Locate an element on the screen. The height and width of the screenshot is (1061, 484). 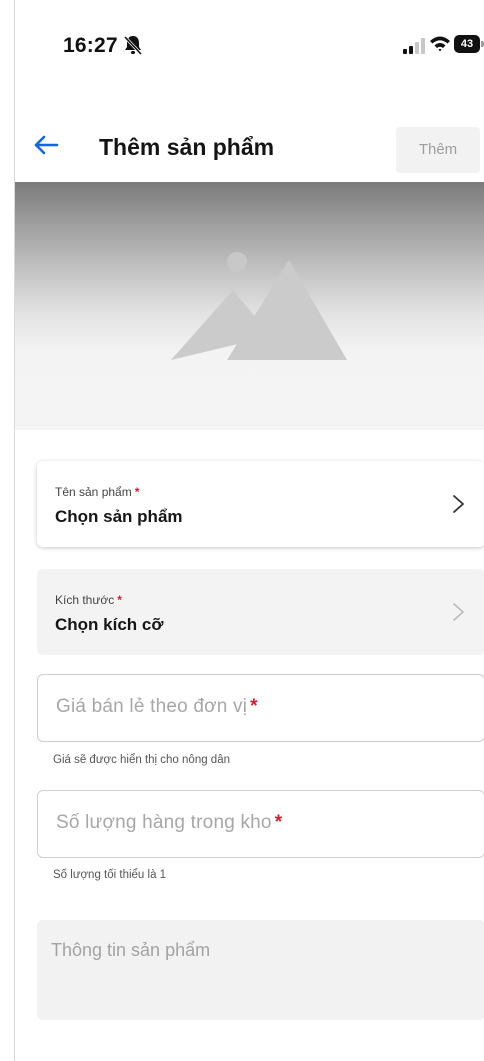
price-helper-text: Giá sẽ được hiển thị cho nông dân is located at coordinates (141, 760).